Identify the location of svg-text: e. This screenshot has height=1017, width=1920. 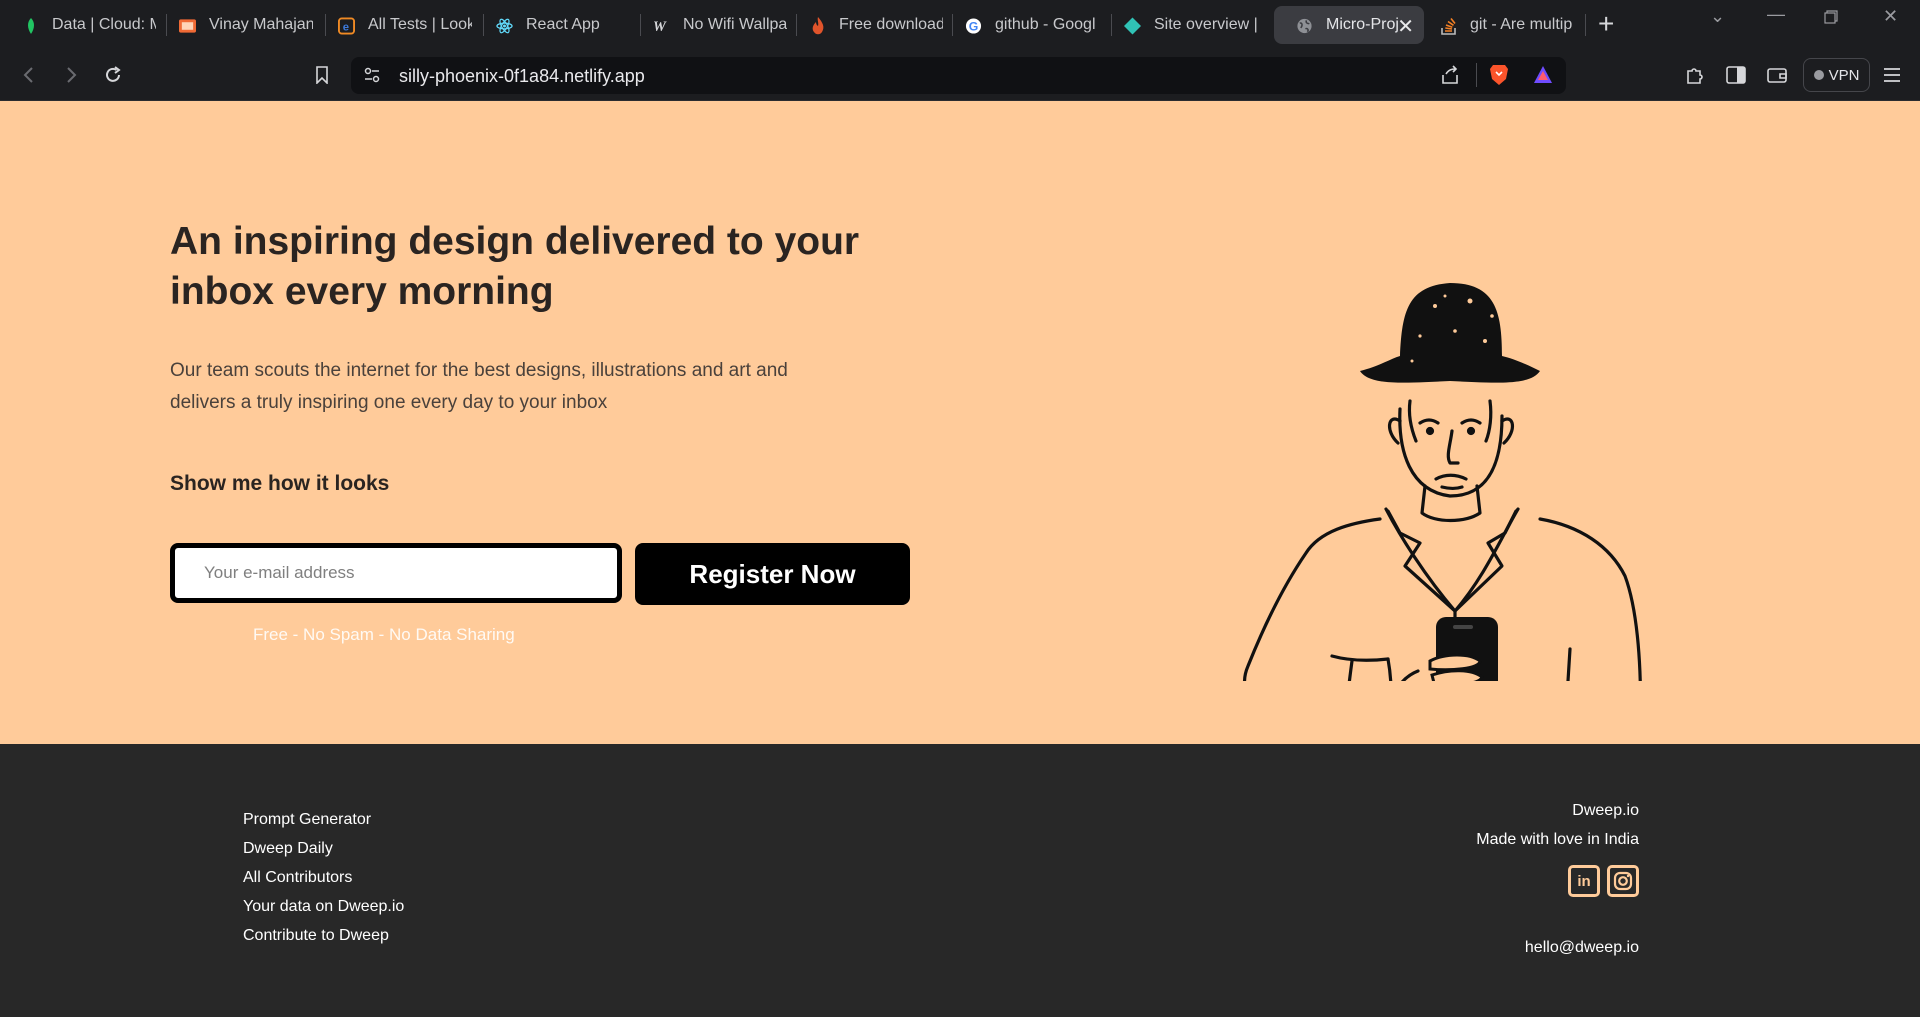
(346, 27).